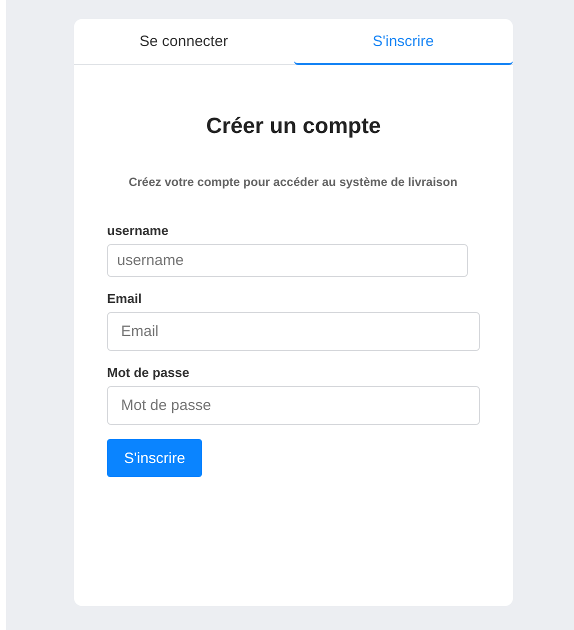  What do you see at coordinates (138, 230) in the screenshot?
I see `field-label: username` at bounding box center [138, 230].